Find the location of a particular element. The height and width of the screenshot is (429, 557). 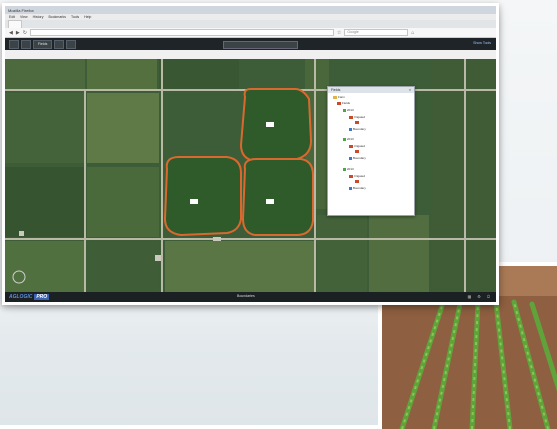

tree-row-boundary-1: Boundary is located at coordinates (357, 129).